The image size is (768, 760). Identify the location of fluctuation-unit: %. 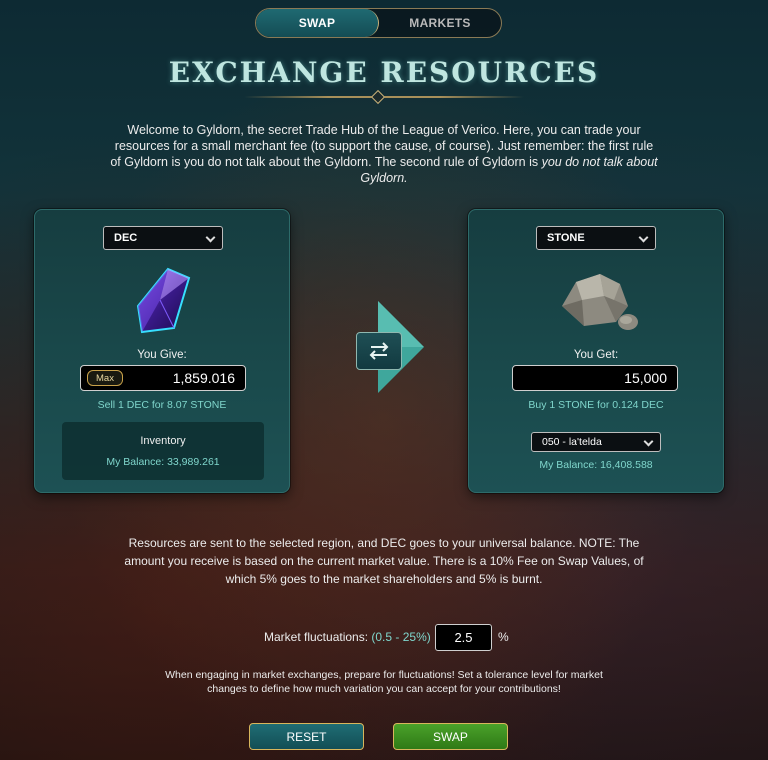
(503, 637).